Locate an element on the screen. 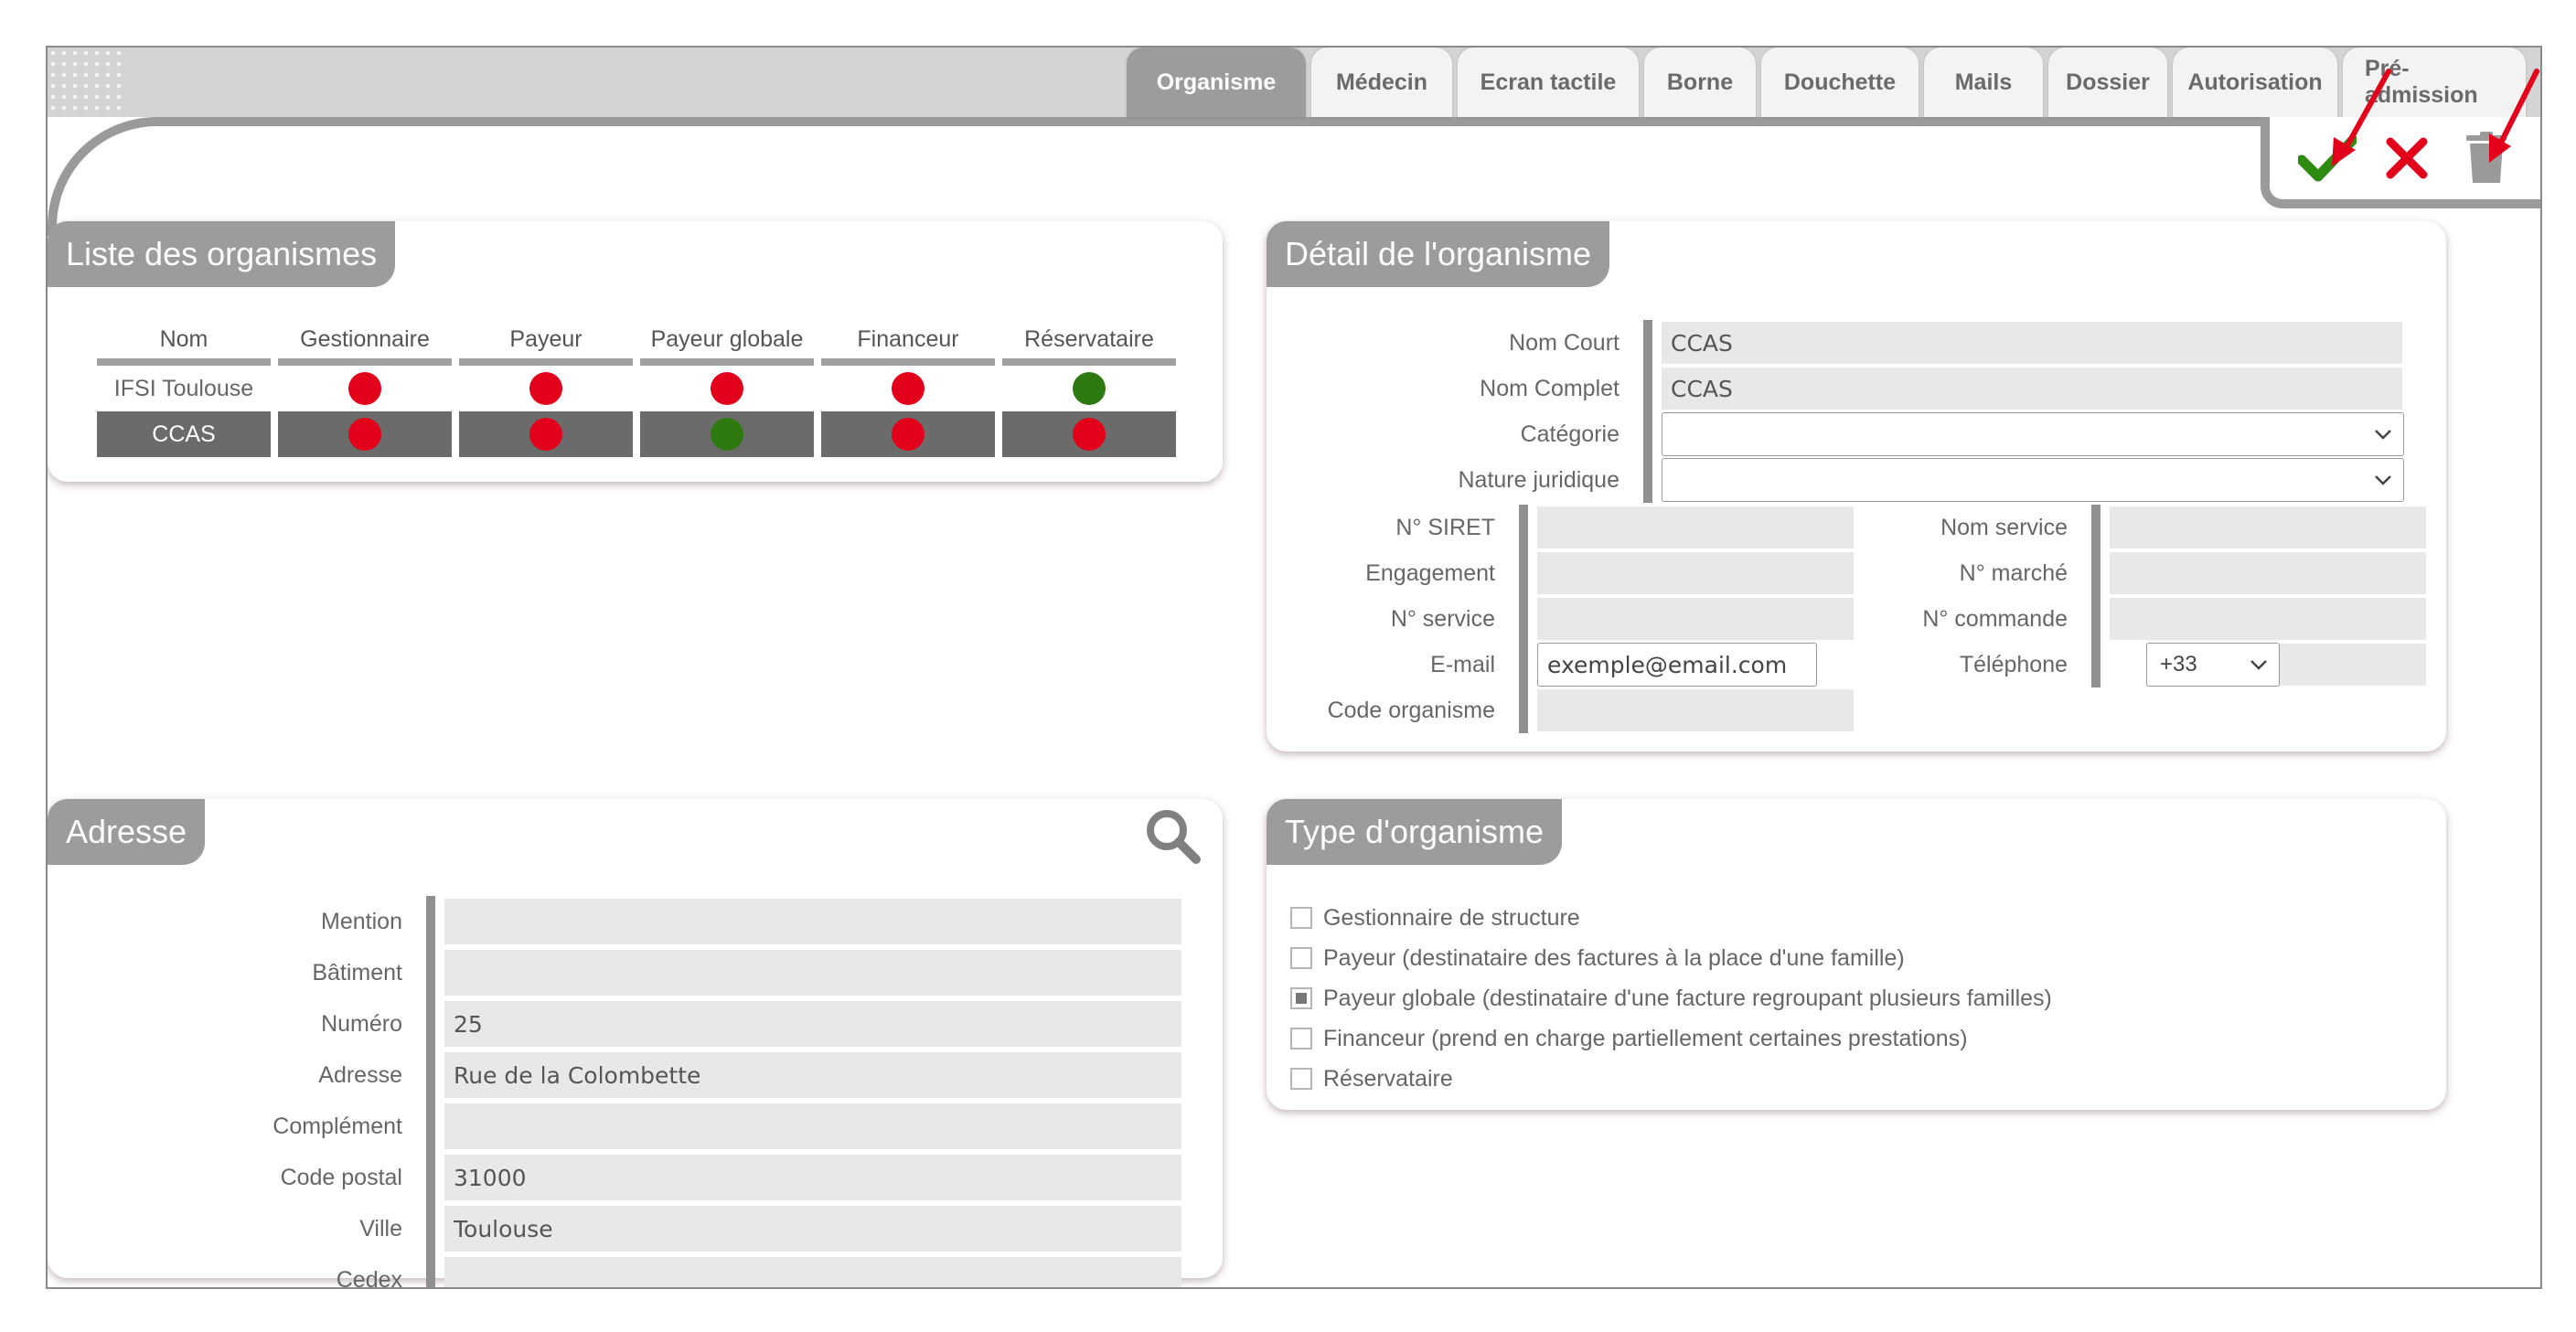 The height and width of the screenshot is (1332, 2576). type-option-label: Réservataire is located at coordinates (1388, 1078).